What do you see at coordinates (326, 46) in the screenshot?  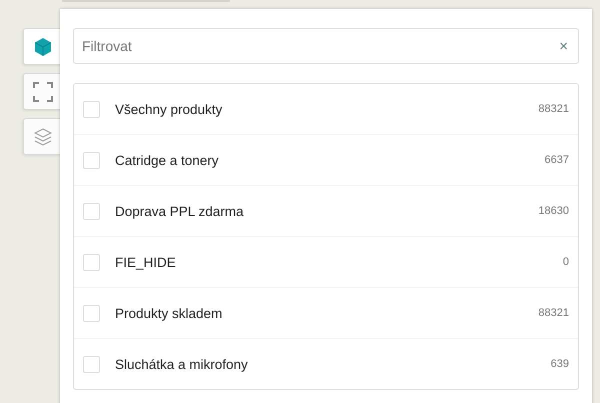 I see `filter-field: Filtrovat ×` at bounding box center [326, 46].